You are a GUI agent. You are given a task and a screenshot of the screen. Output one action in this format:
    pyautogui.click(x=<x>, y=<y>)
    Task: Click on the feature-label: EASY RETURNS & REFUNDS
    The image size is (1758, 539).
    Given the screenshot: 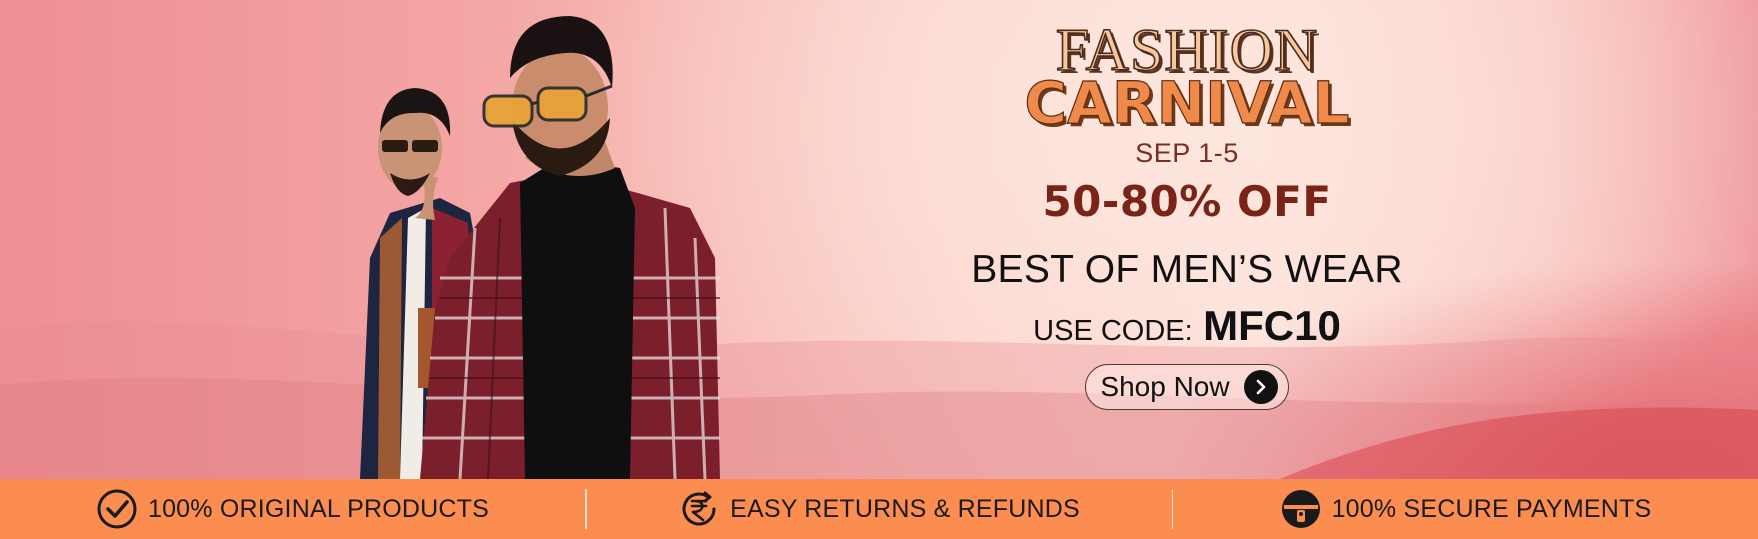 What is the action you would take?
    pyautogui.click(x=905, y=508)
    